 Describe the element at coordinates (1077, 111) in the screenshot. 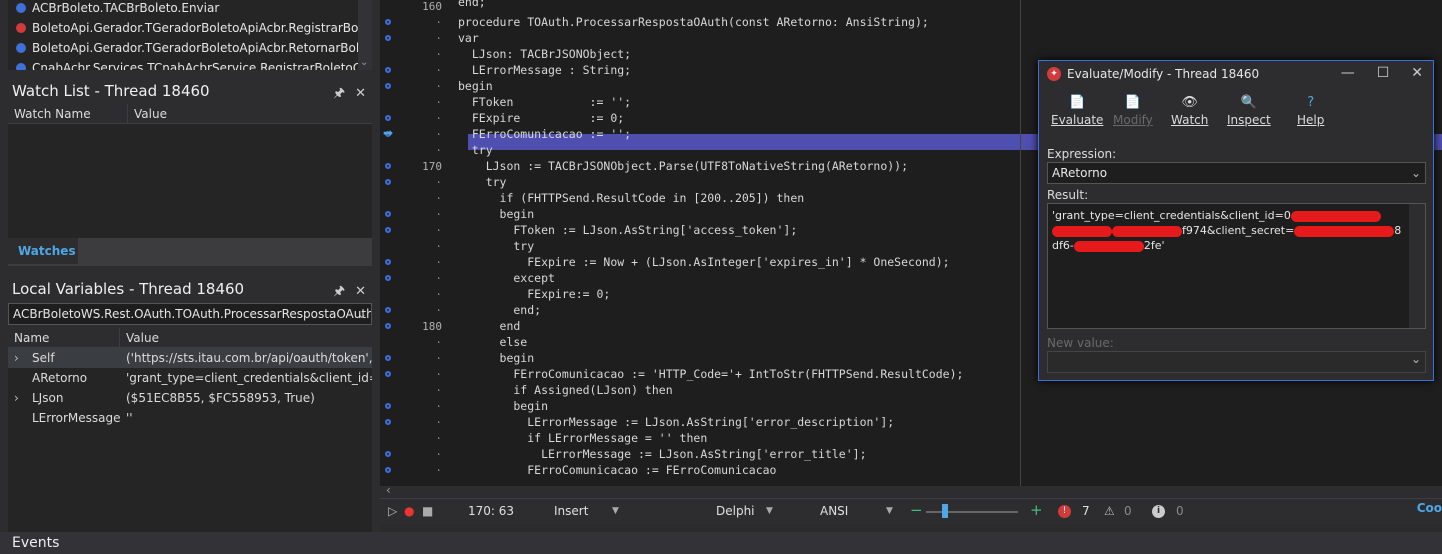

I see `evaluate-button: 📄 Evaluate` at that location.